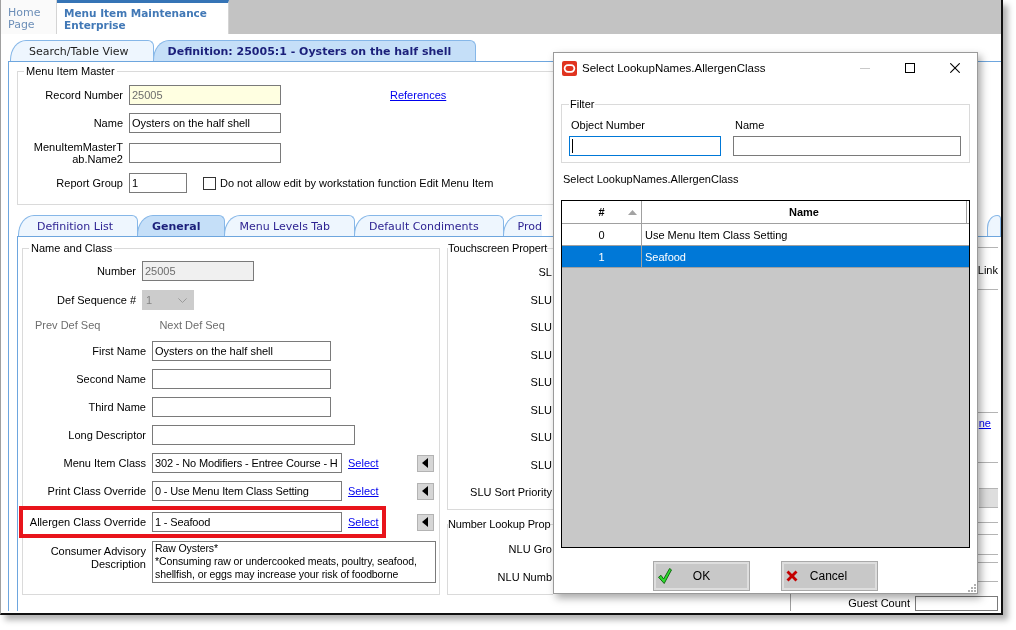 The width and height of the screenshot is (1016, 630). What do you see at coordinates (498, 248) in the screenshot?
I see `group-title: Touchscreen Propert` at bounding box center [498, 248].